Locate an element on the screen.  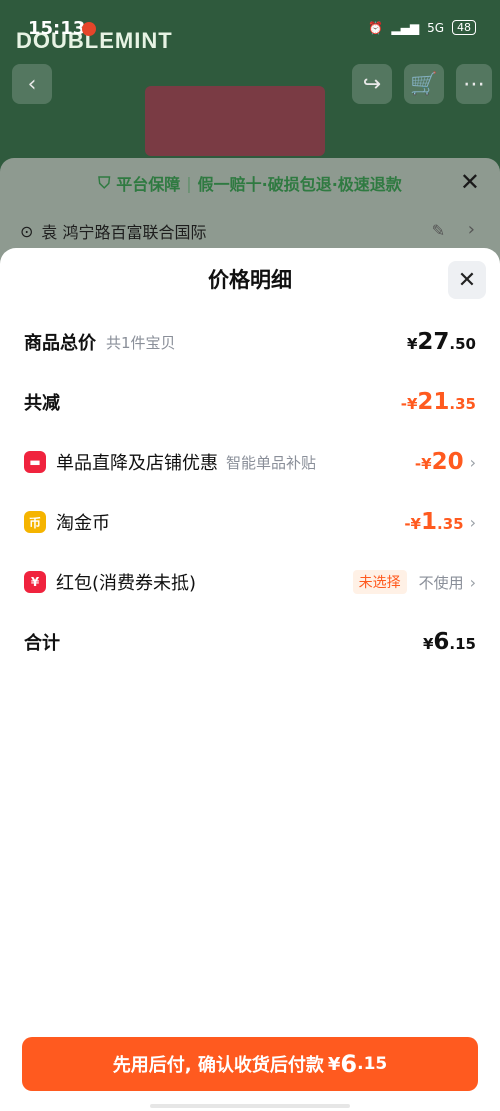
cart-icon: 🛒 is located at coordinates (424, 84).